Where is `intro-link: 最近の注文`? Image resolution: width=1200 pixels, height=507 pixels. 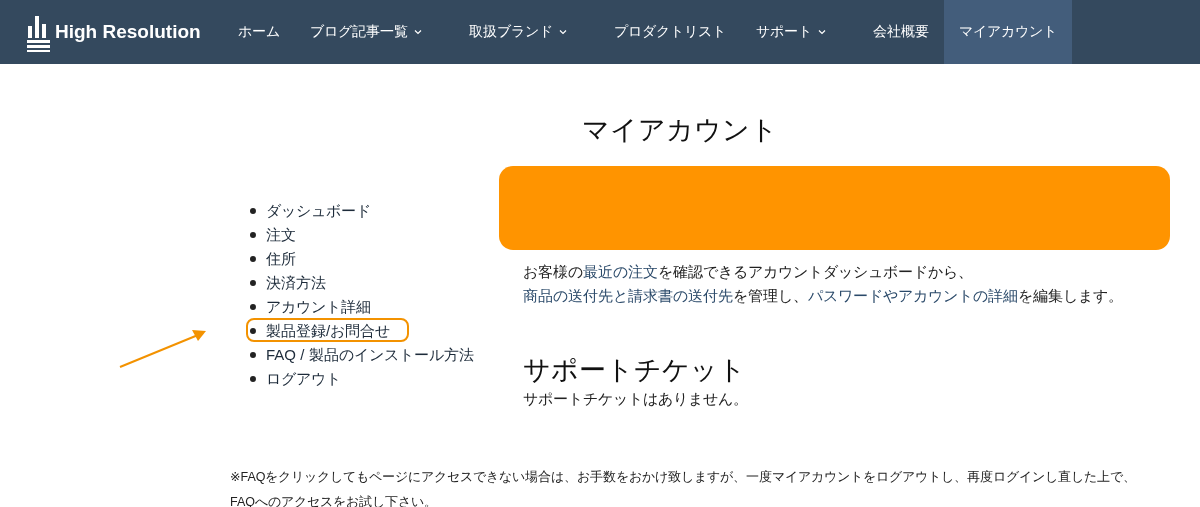 intro-link: 最近の注文 is located at coordinates (620, 271).